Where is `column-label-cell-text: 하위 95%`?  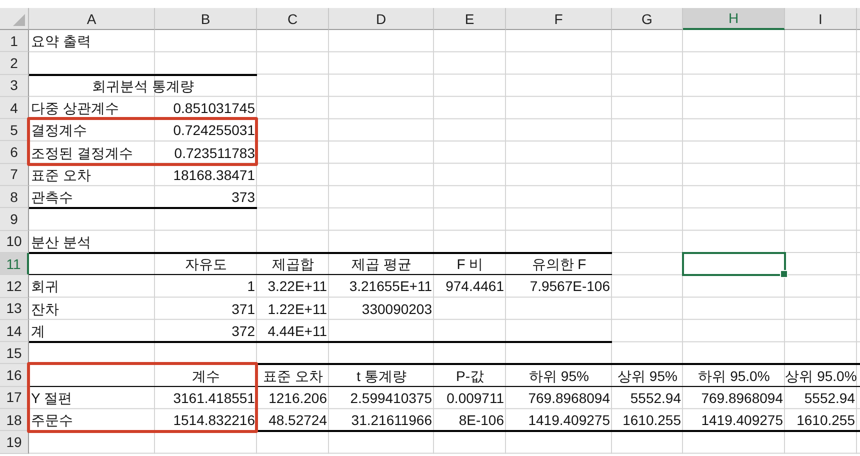
column-label-cell-text: 하위 95% is located at coordinates (559, 376).